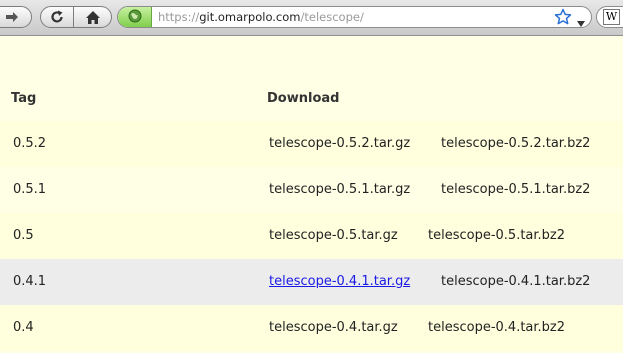  I want to click on search-engine-icon: W, so click(611, 17).